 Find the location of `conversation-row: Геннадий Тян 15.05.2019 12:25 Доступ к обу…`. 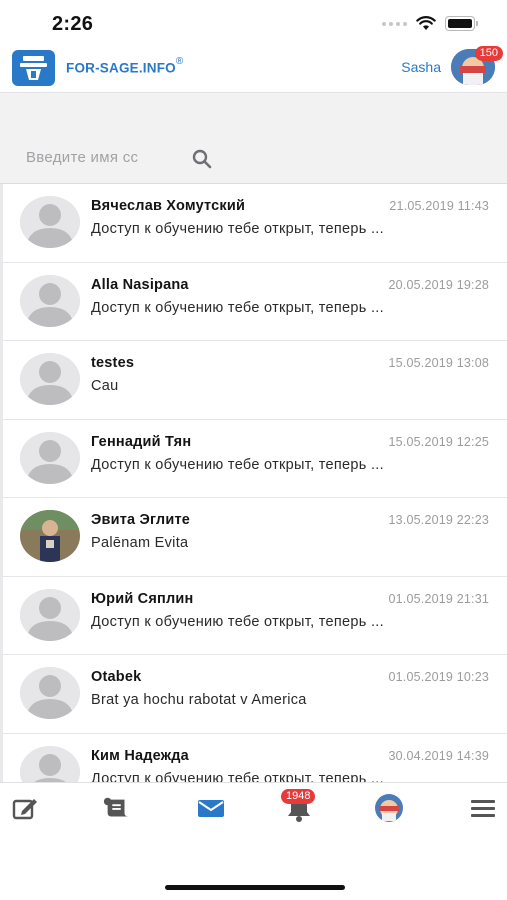

conversation-row: Геннадий Тян 15.05.2019 12:25 Доступ к обу… is located at coordinates (255, 458).